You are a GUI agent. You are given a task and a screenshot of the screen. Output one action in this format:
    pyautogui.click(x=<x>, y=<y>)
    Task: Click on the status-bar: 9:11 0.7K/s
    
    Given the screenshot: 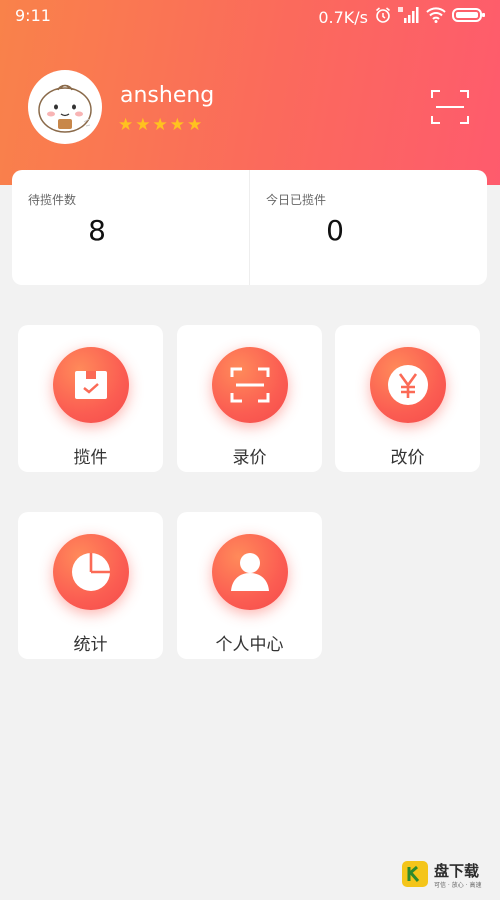 What is the action you would take?
    pyautogui.click(x=250, y=16)
    